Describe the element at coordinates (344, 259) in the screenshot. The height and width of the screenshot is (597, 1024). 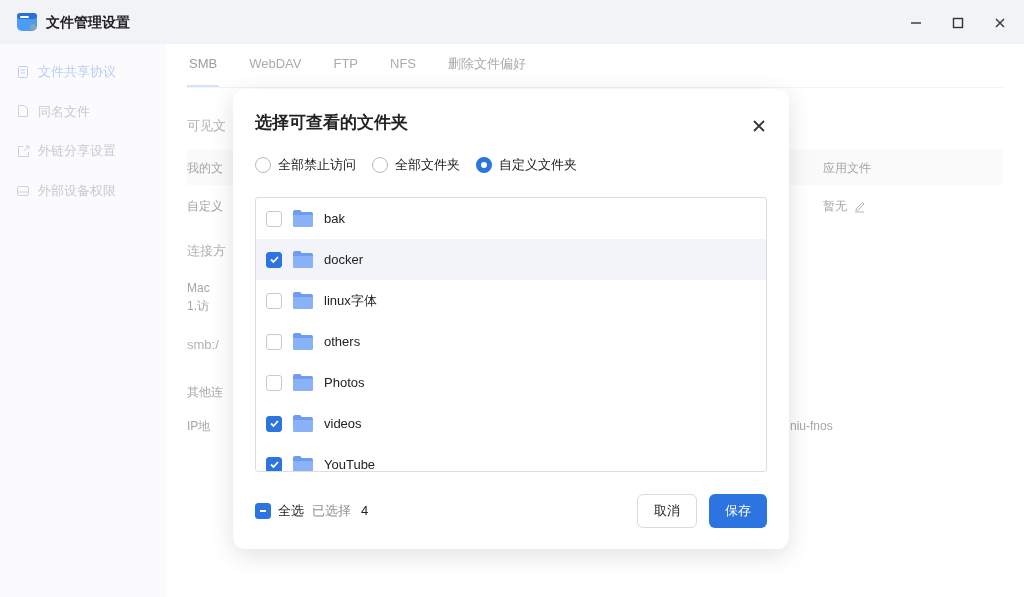
I see `folder-name: docker` at that location.